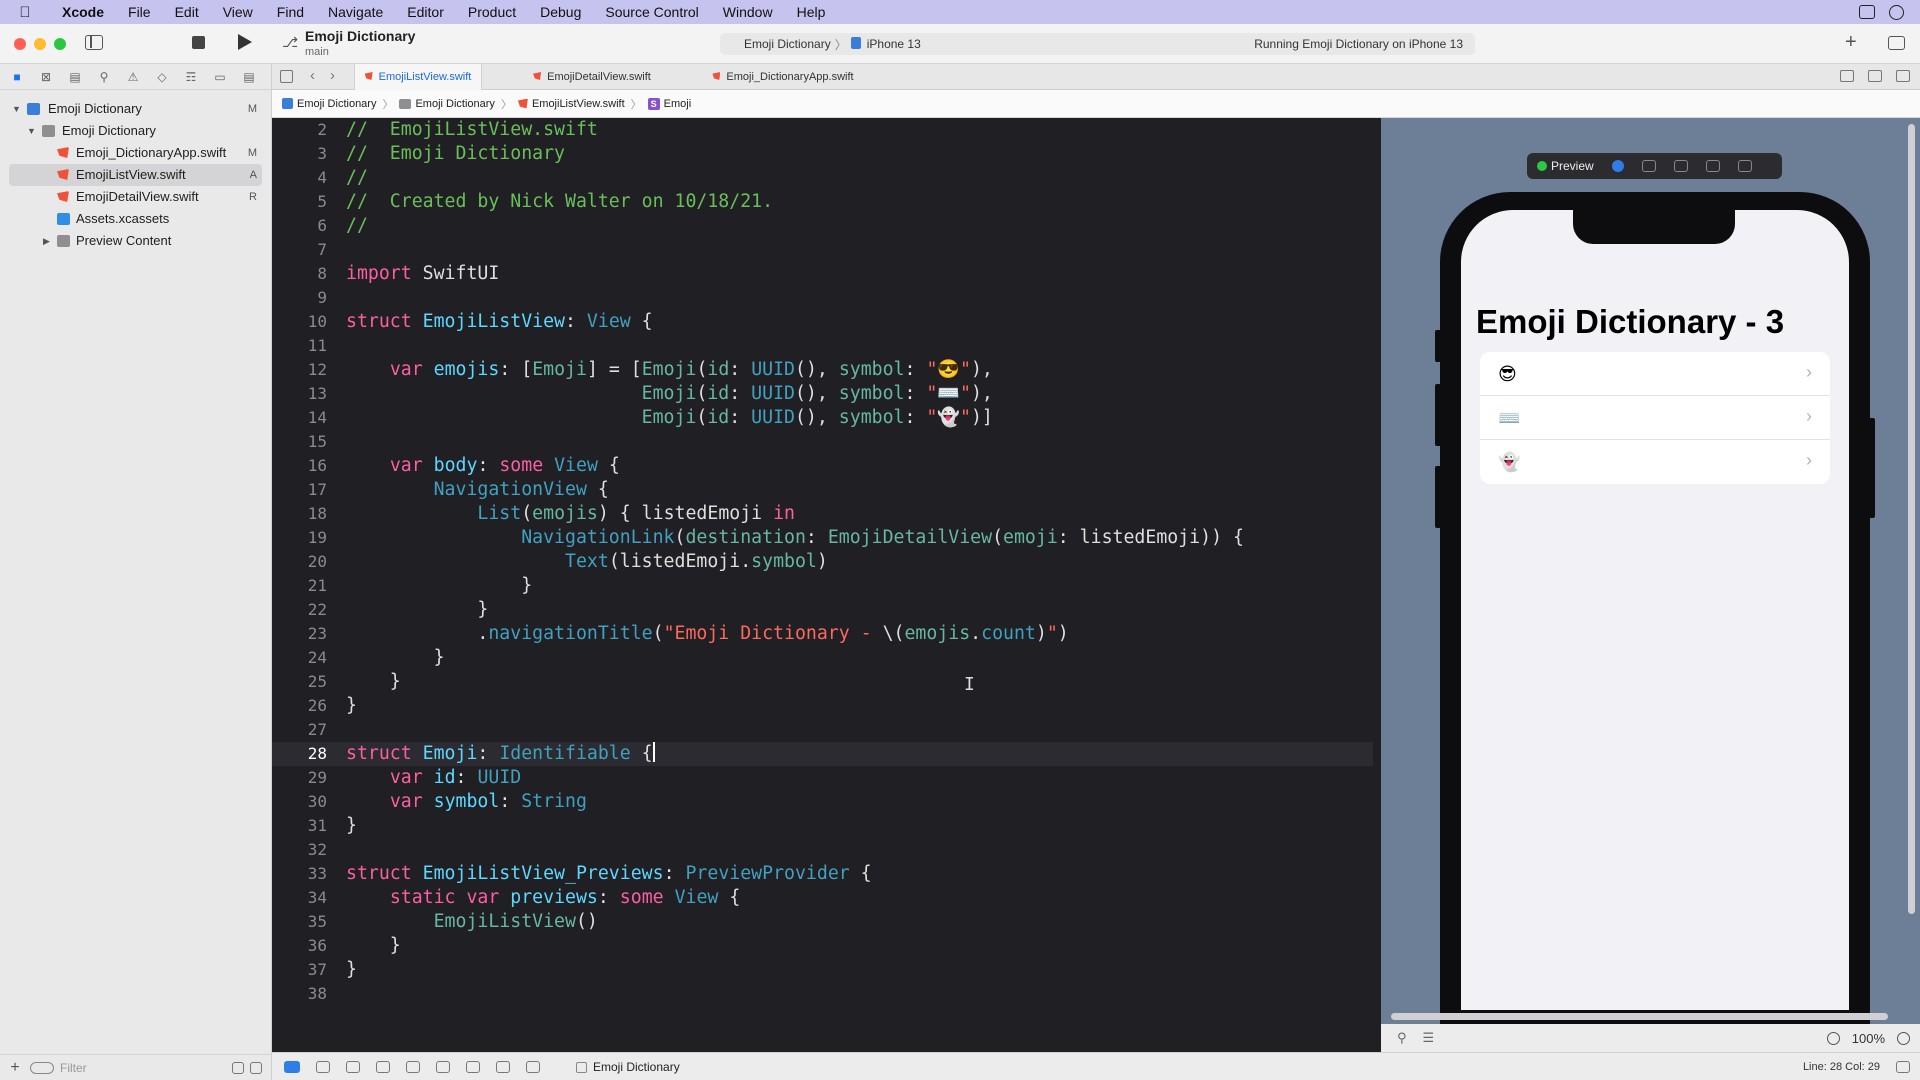 Image resolution: width=1920 pixels, height=1080 pixels. What do you see at coordinates (1429, 1038) in the screenshot?
I see `list-icon: ☰` at bounding box center [1429, 1038].